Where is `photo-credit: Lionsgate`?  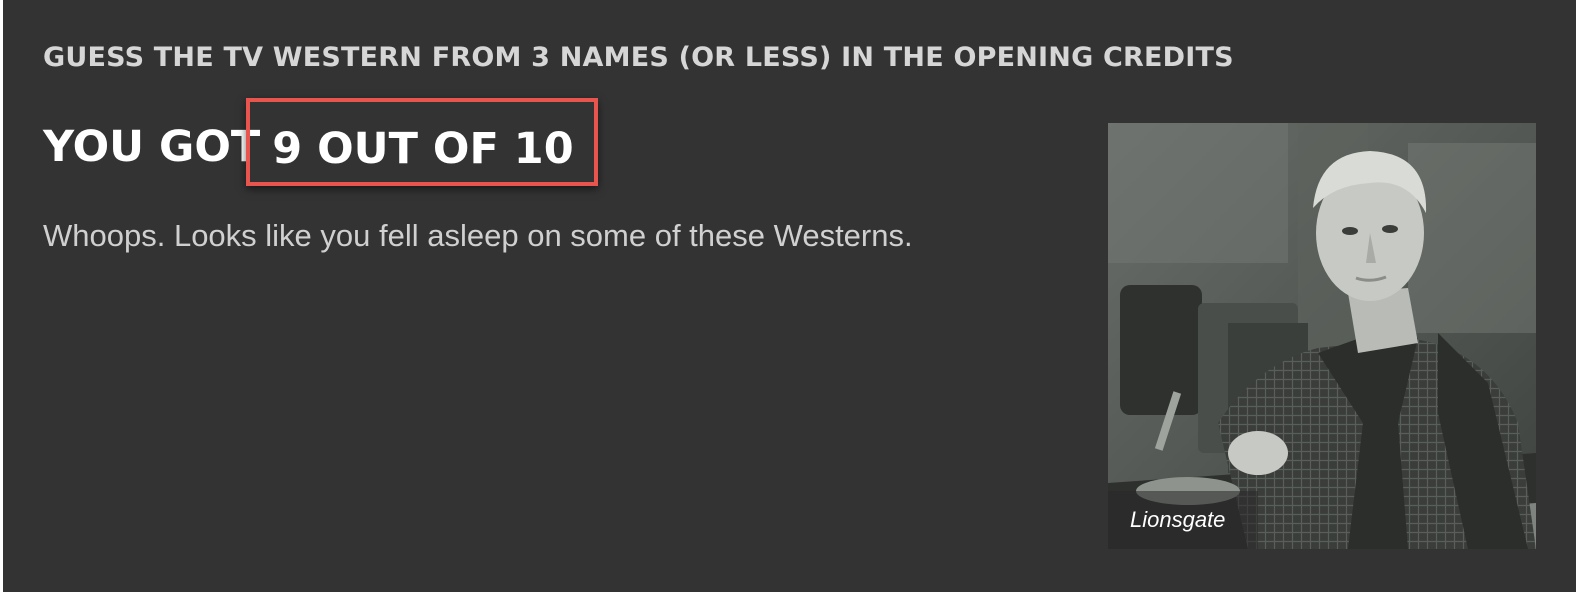
photo-credit: Lionsgate is located at coordinates (1183, 520).